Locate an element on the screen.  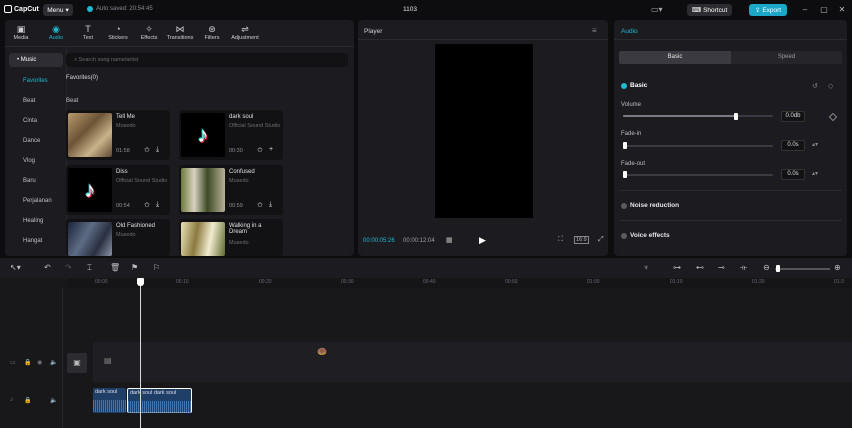
delete-icon: 🗑 is located at coordinates (115, 267).